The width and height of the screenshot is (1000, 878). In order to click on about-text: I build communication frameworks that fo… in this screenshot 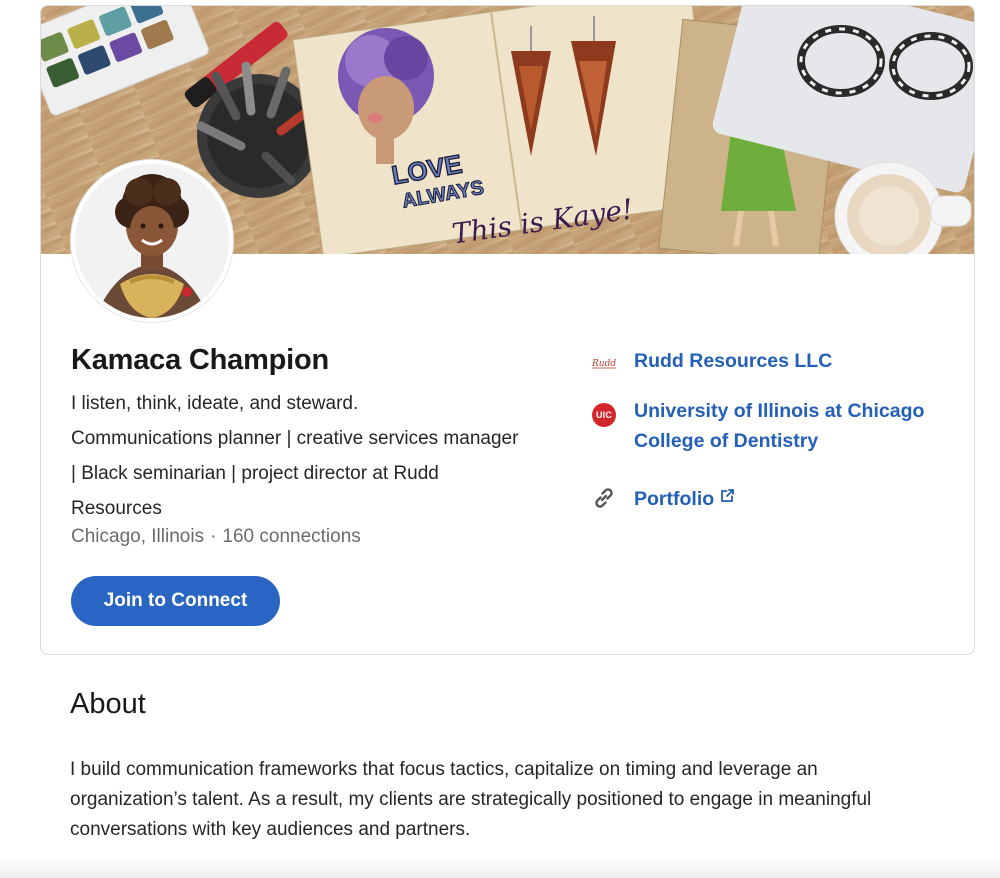, I will do `click(510, 800)`.